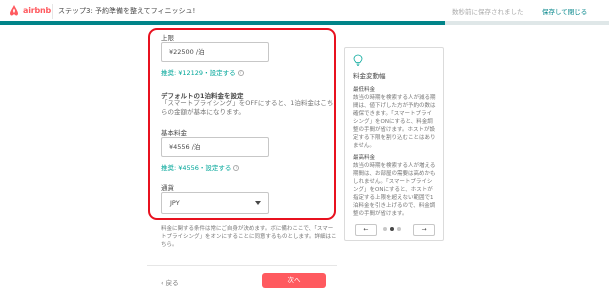 This screenshot has width=609, height=300. I want to click on next-tip-button: →, so click(424, 230).